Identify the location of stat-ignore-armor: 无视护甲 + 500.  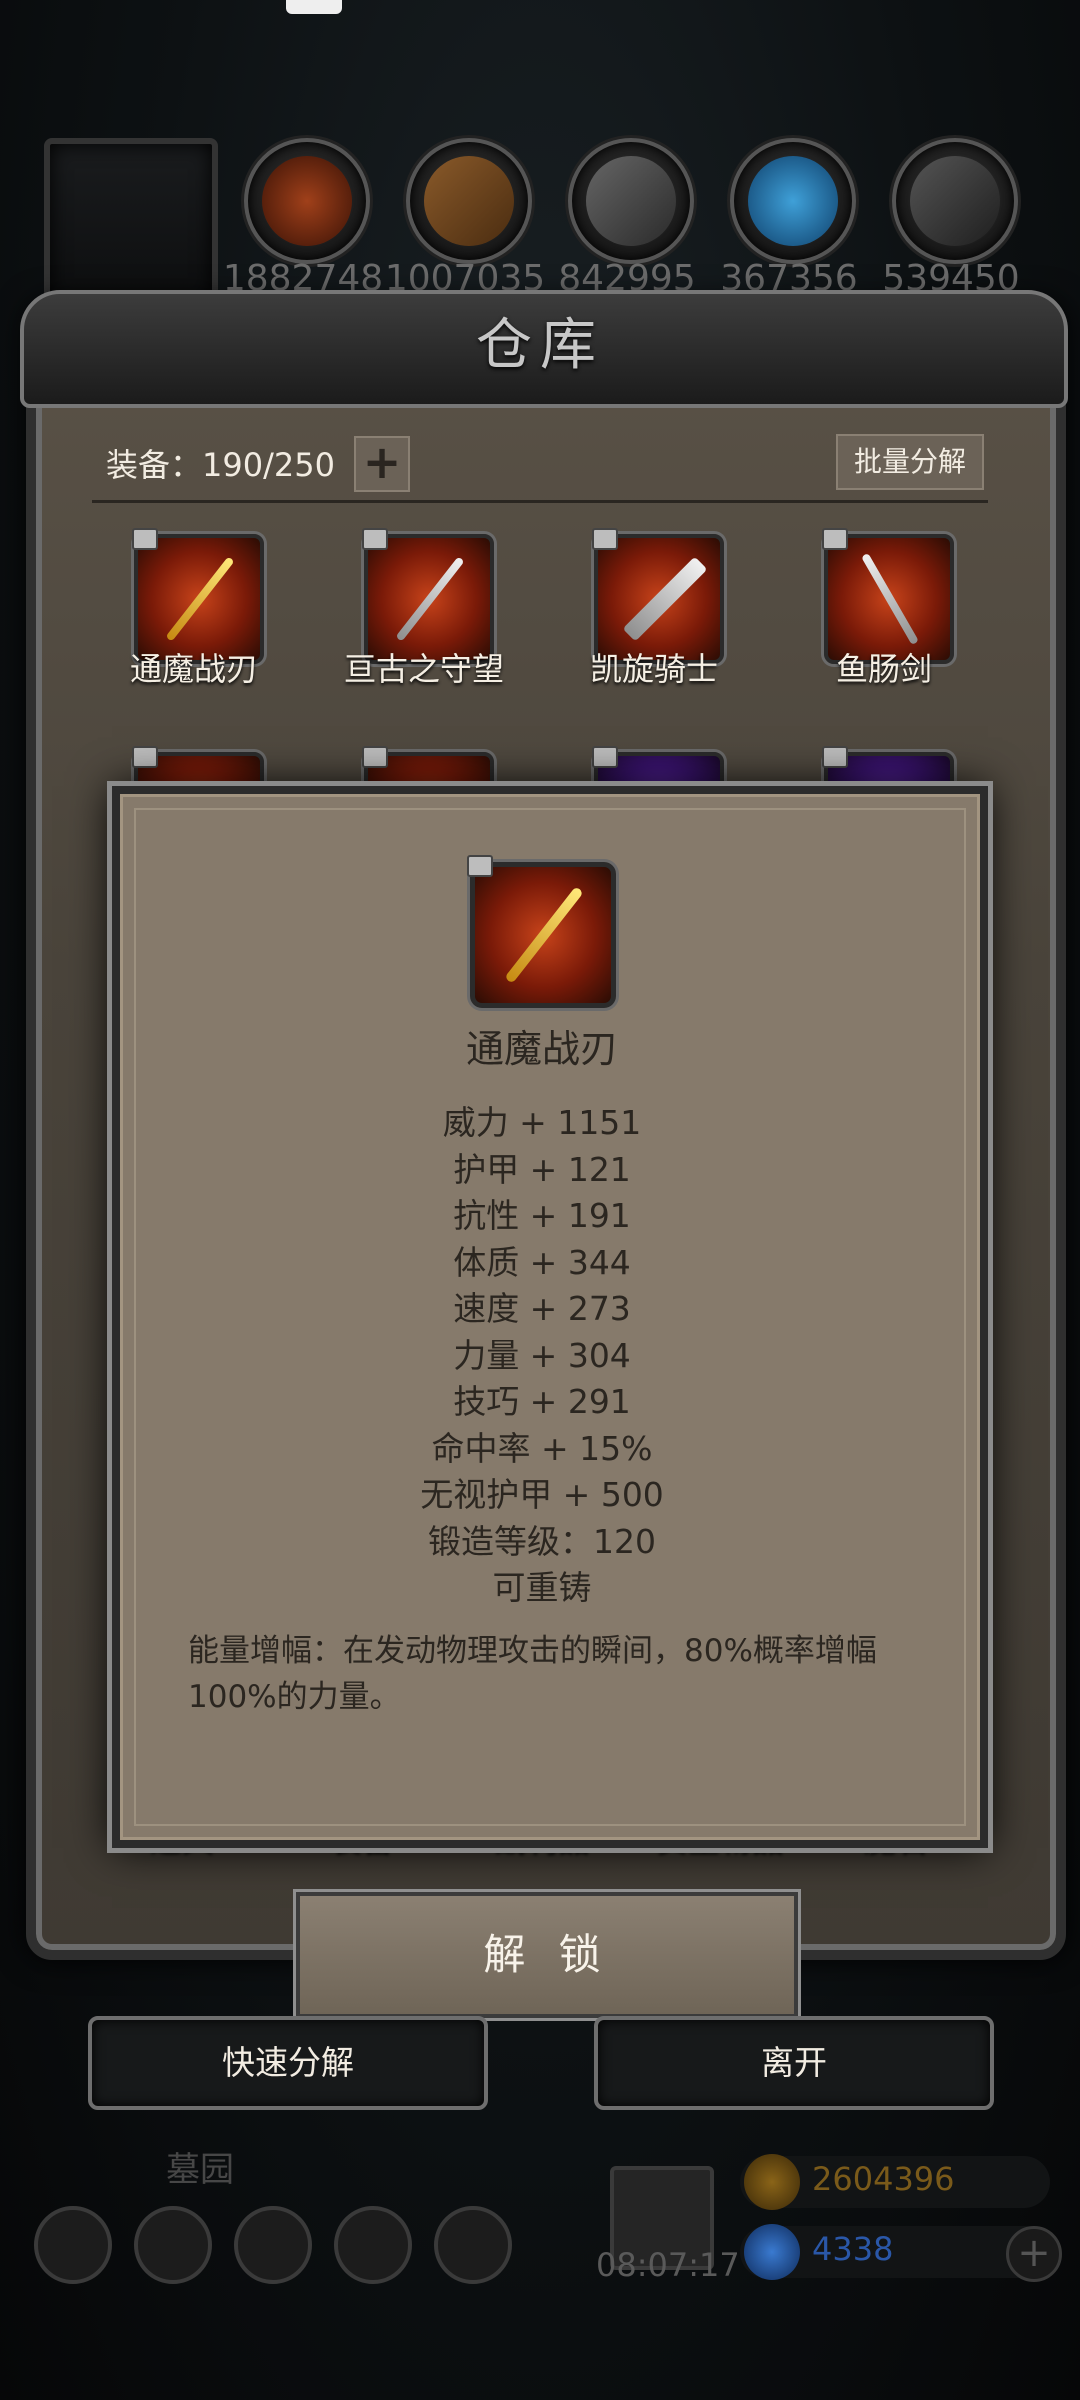
(542, 1494).